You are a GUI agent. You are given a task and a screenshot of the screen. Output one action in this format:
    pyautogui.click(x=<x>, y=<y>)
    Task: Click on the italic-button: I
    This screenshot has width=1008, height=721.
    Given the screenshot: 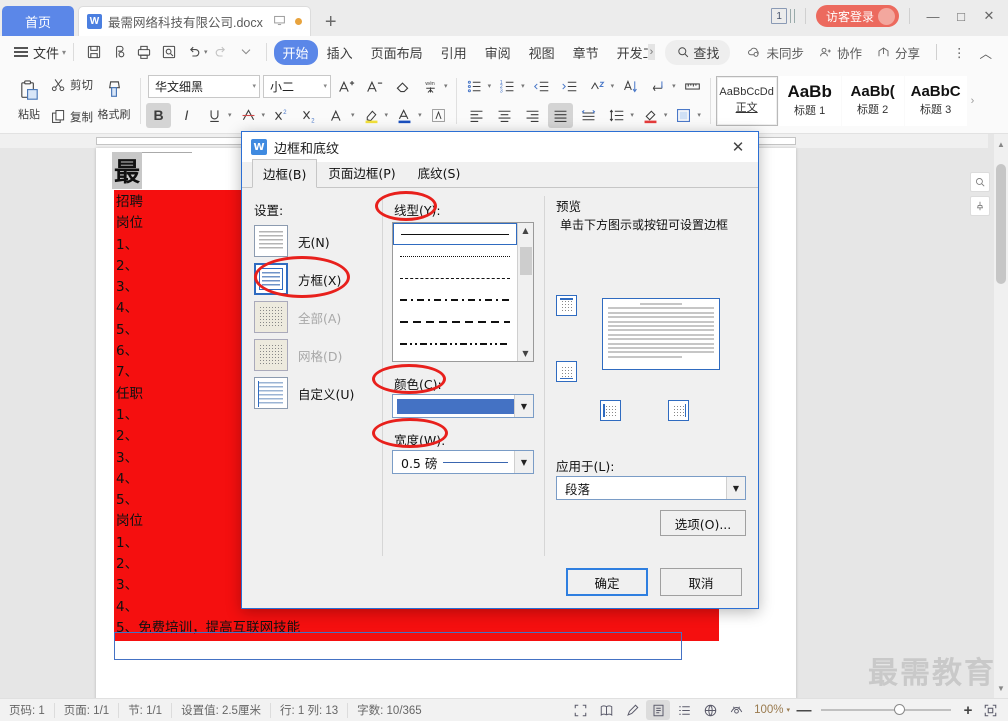 What is the action you would take?
    pyautogui.click(x=186, y=115)
    